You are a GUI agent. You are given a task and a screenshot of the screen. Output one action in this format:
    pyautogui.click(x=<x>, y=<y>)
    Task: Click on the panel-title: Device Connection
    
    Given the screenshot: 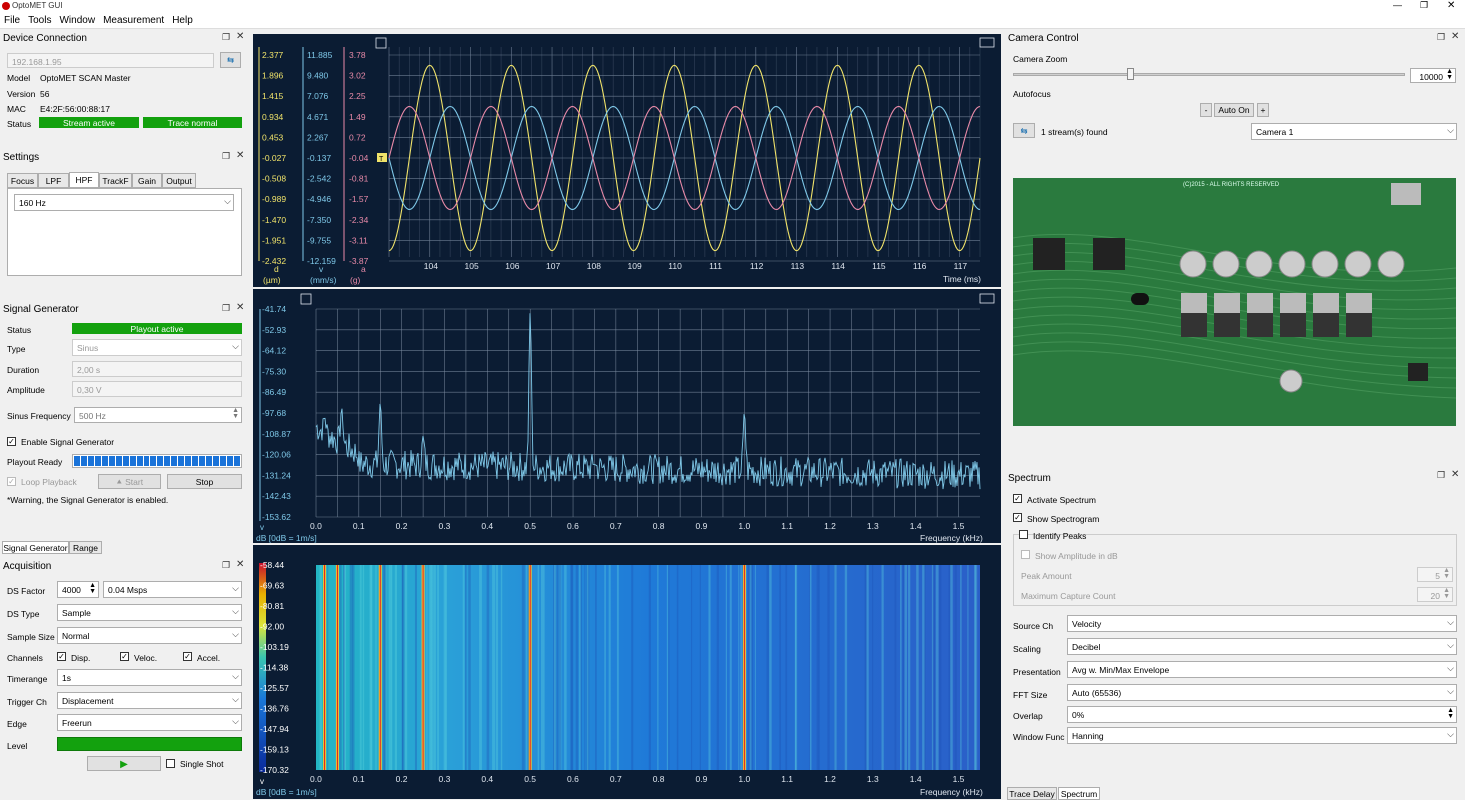 What is the action you would take?
    pyautogui.click(x=45, y=38)
    